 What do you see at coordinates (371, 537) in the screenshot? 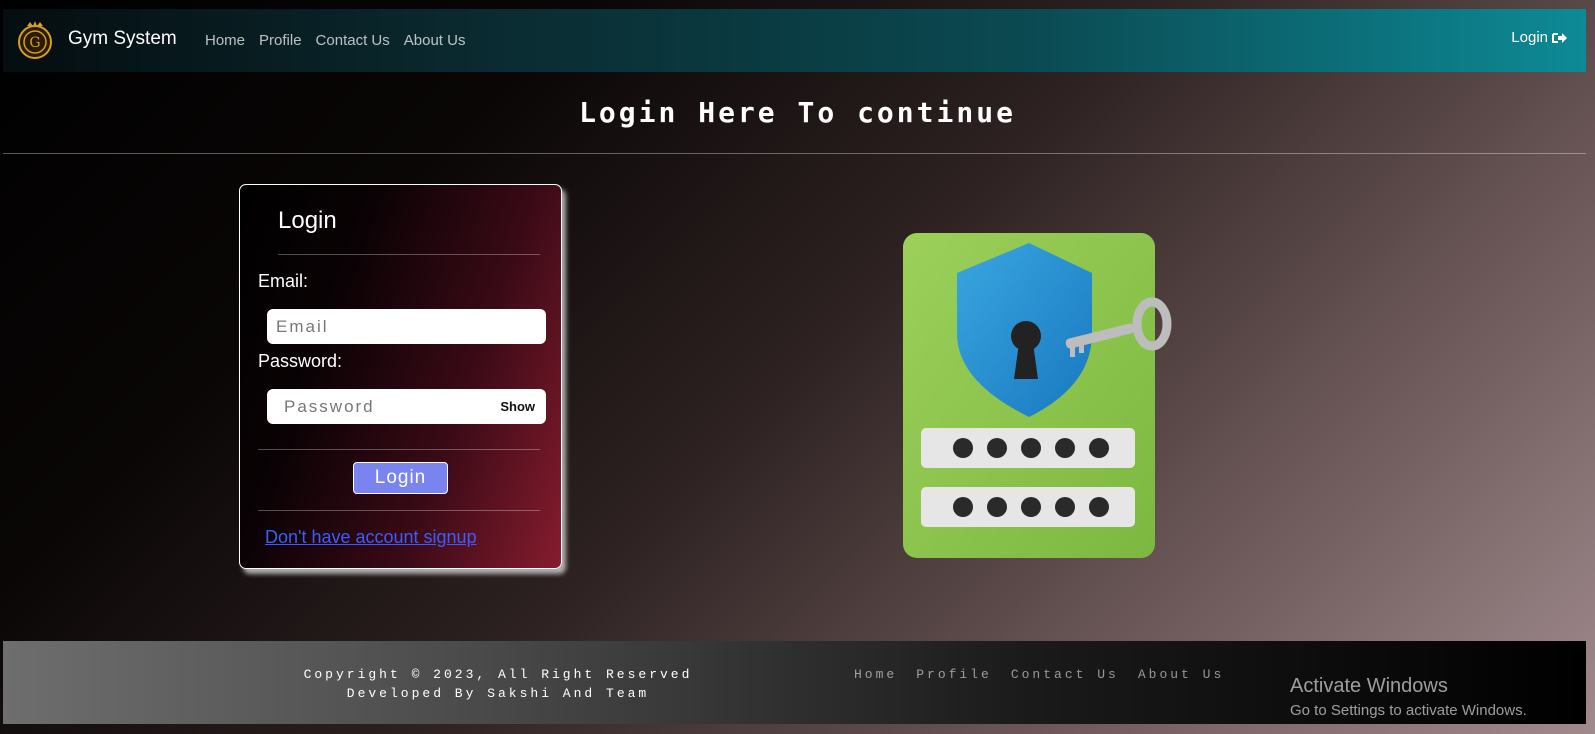
I see `signup-link: Don't have account signup` at bounding box center [371, 537].